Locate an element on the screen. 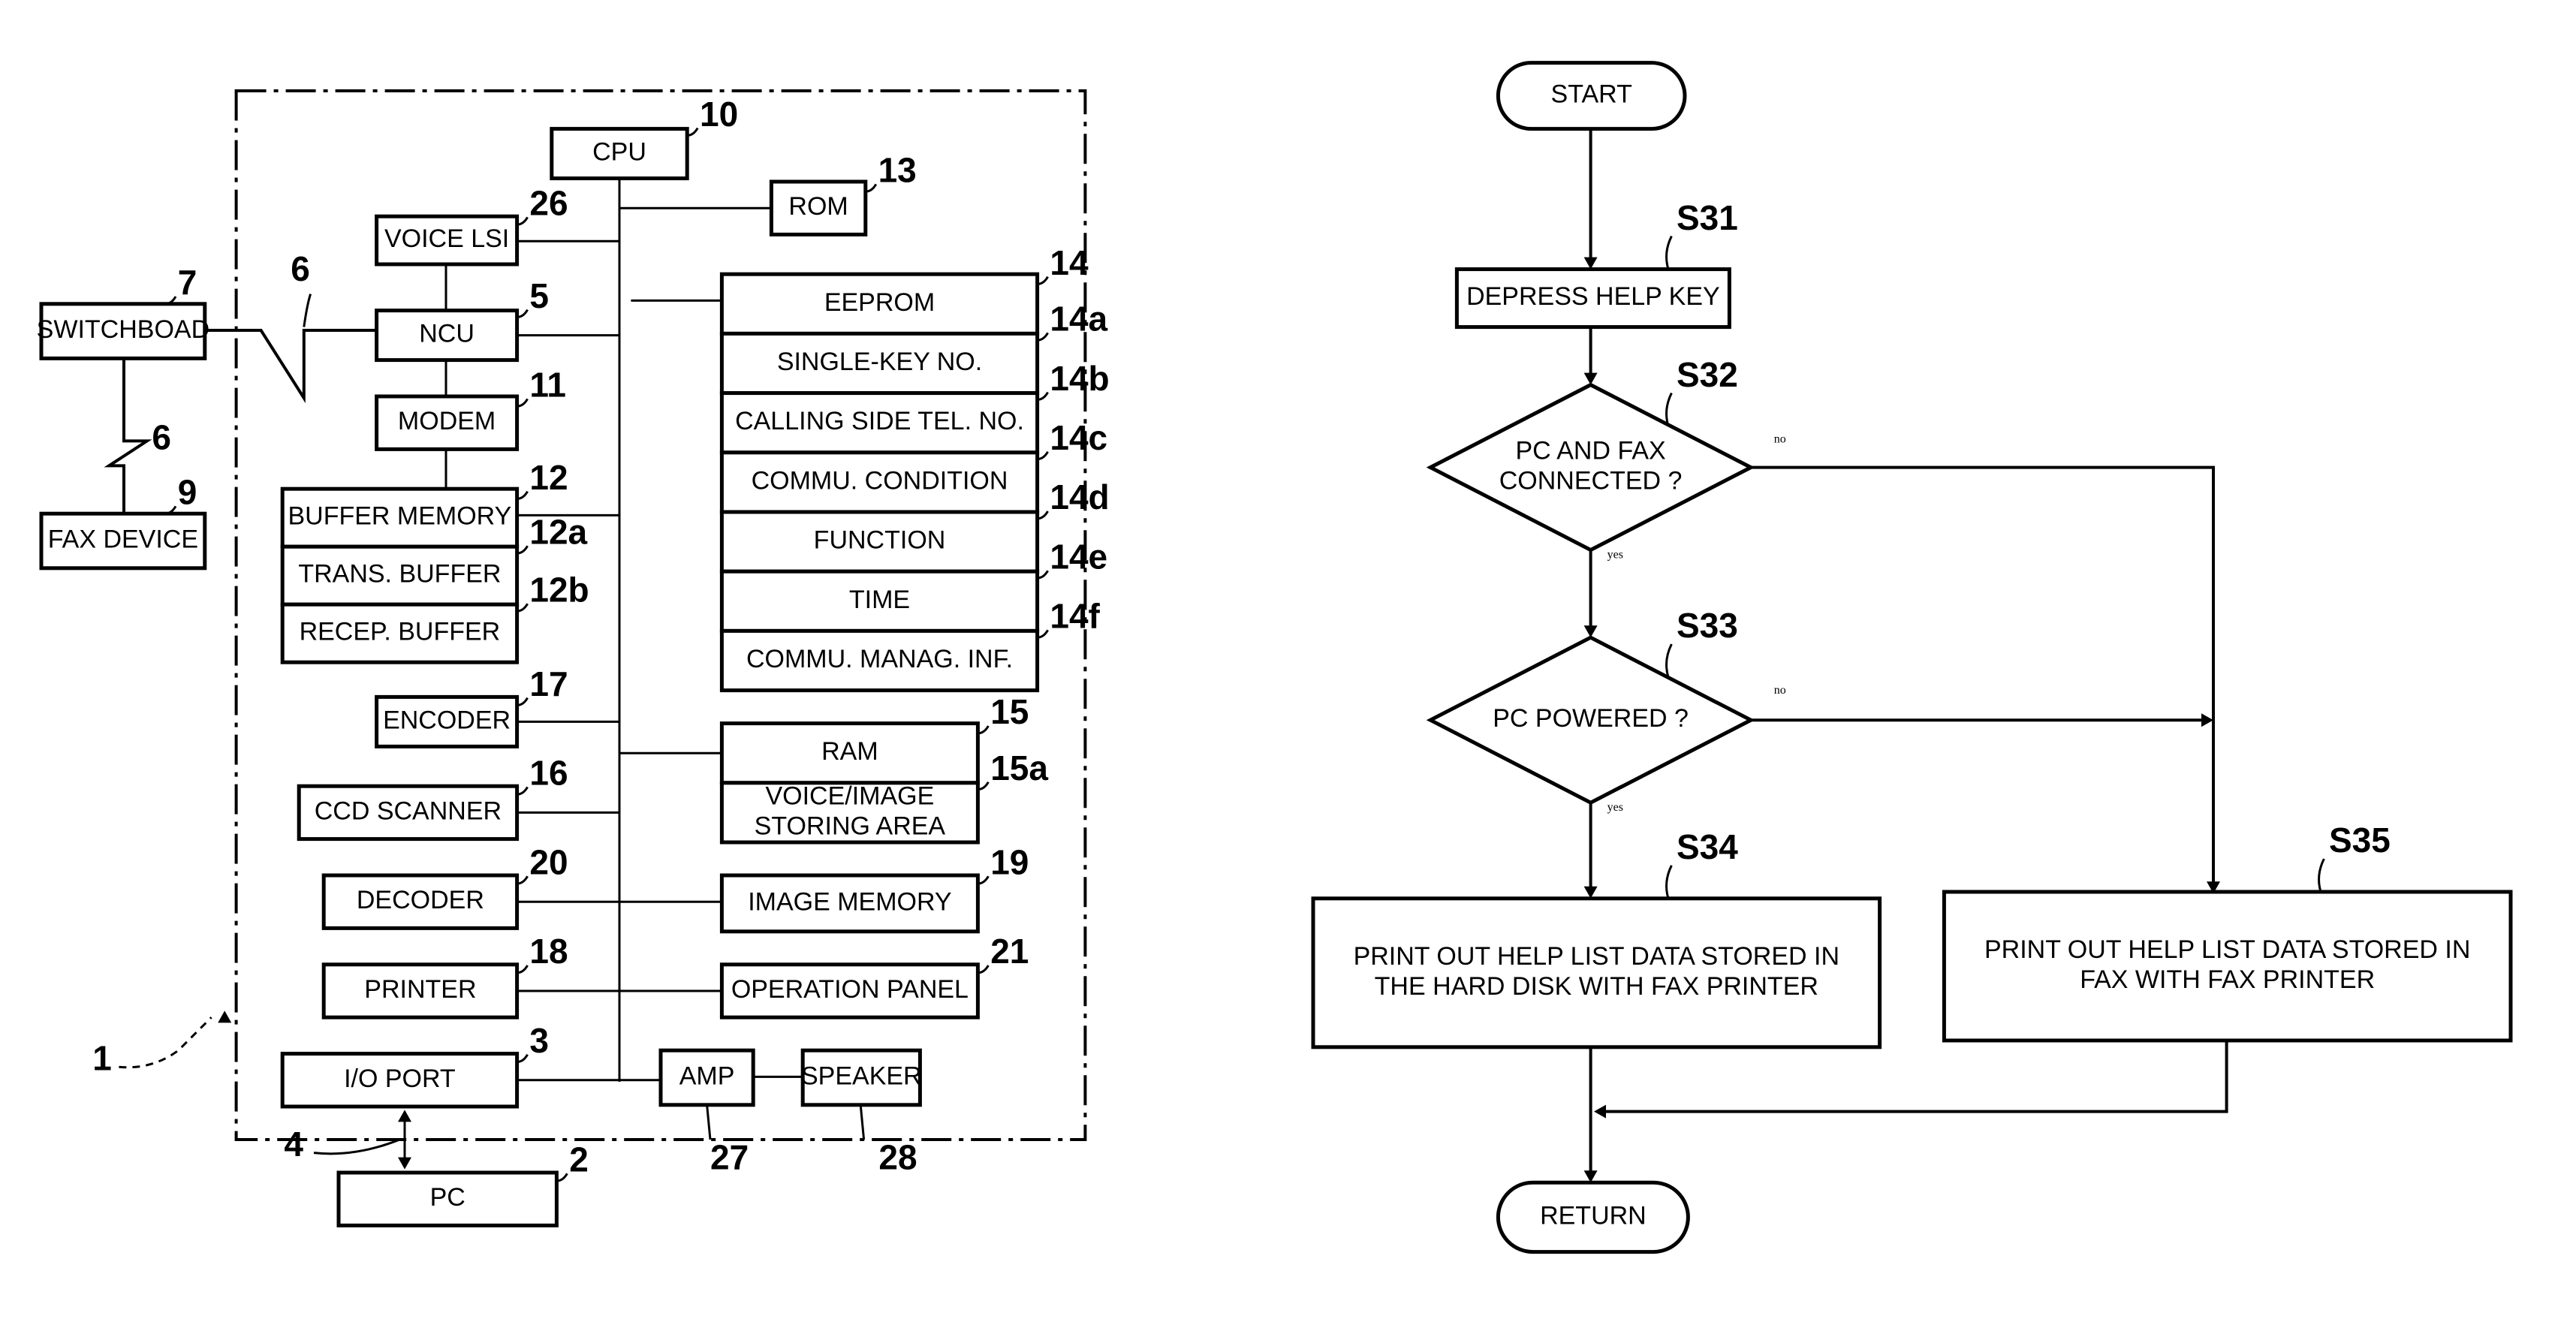 The image size is (2576, 1322). encoder: ENCODER is located at coordinates (447, 721).